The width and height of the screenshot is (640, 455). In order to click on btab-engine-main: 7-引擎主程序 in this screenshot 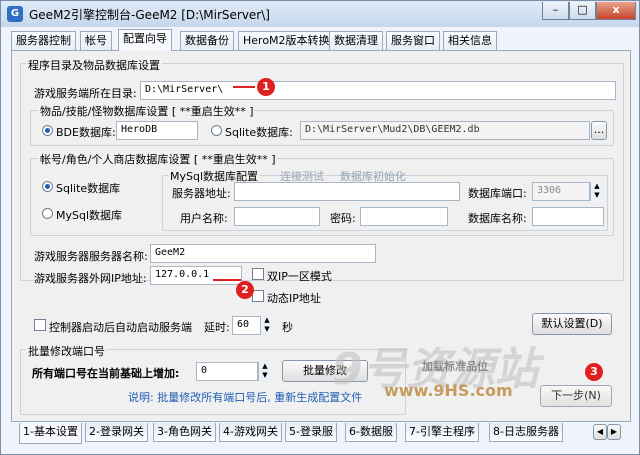, I will do `click(442, 432)`.